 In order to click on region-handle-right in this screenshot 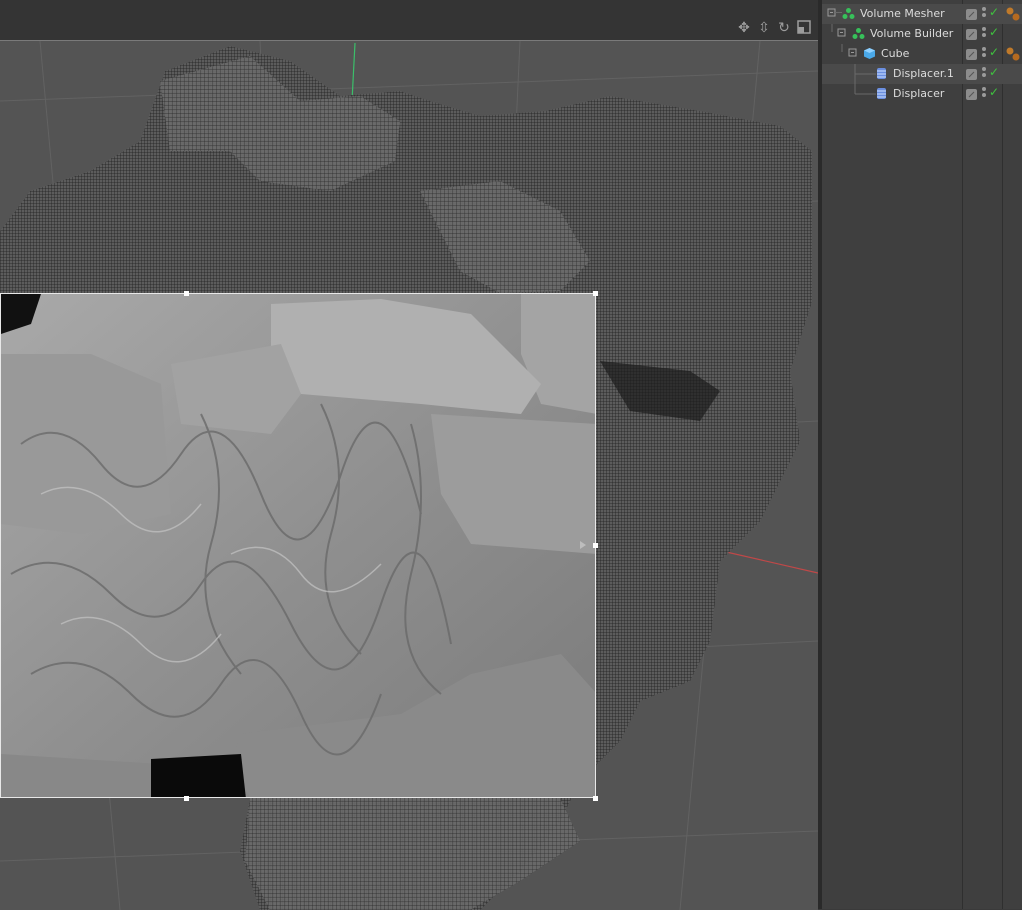, I will do `click(595, 545)`.